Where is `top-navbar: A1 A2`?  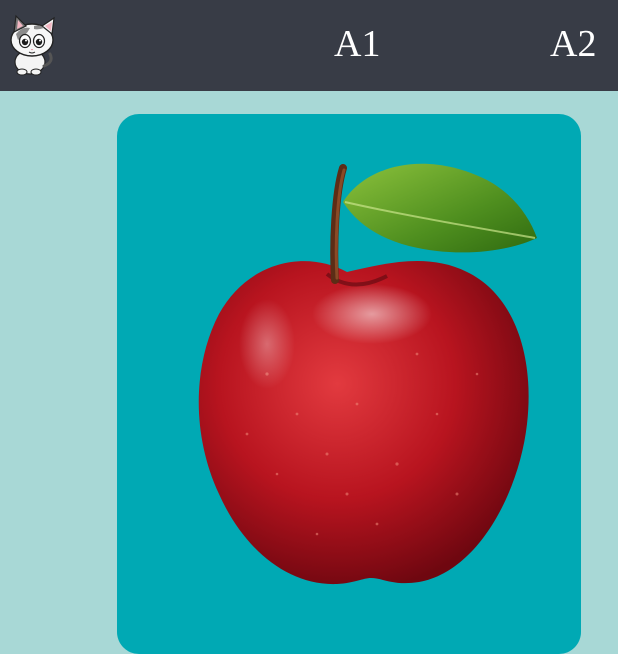 top-navbar: A1 A2 is located at coordinates (309, 45).